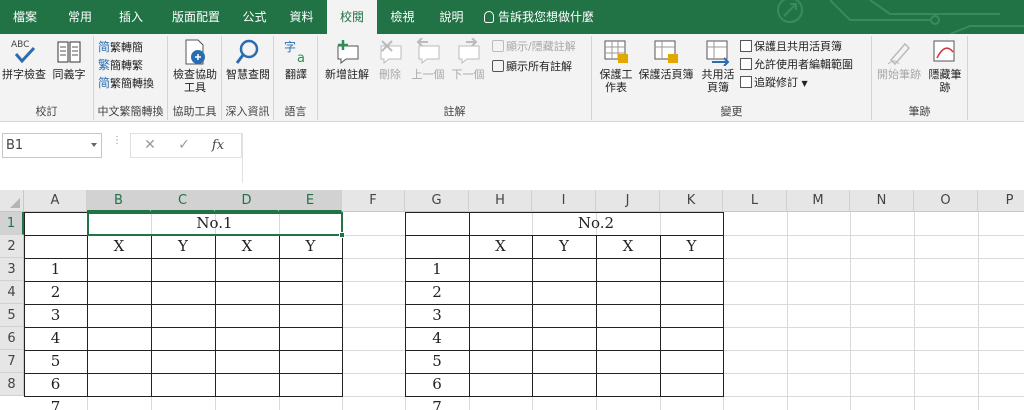 This screenshot has width=1024, height=410. Describe the element at coordinates (596, 223) in the screenshot. I see `table-title: No.2` at that location.